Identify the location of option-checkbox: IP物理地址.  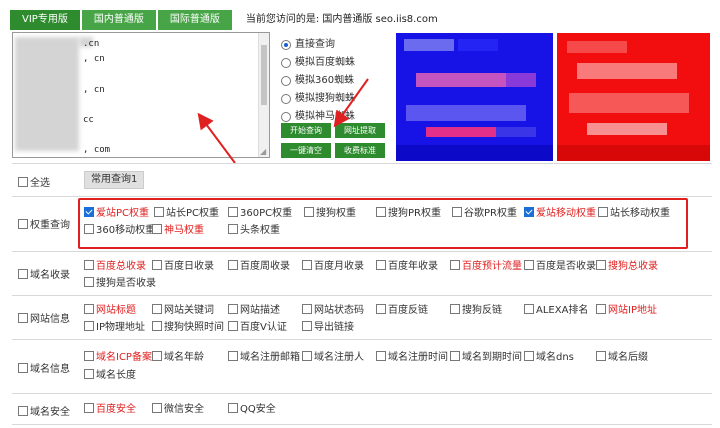
(114, 327).